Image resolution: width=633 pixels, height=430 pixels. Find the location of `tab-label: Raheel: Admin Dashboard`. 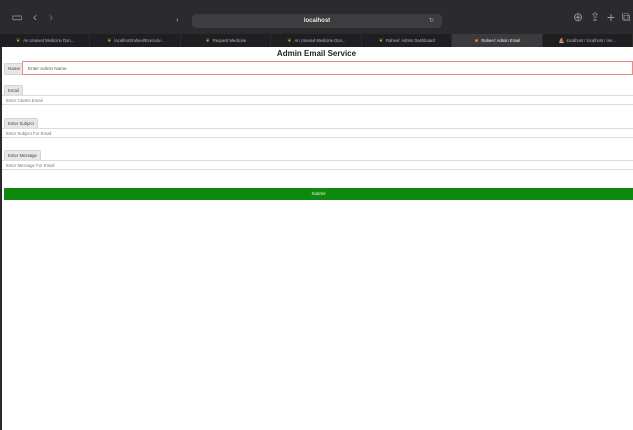

tab-label: Raheel: Admin Dashboard is located at coordinates (410, 40).